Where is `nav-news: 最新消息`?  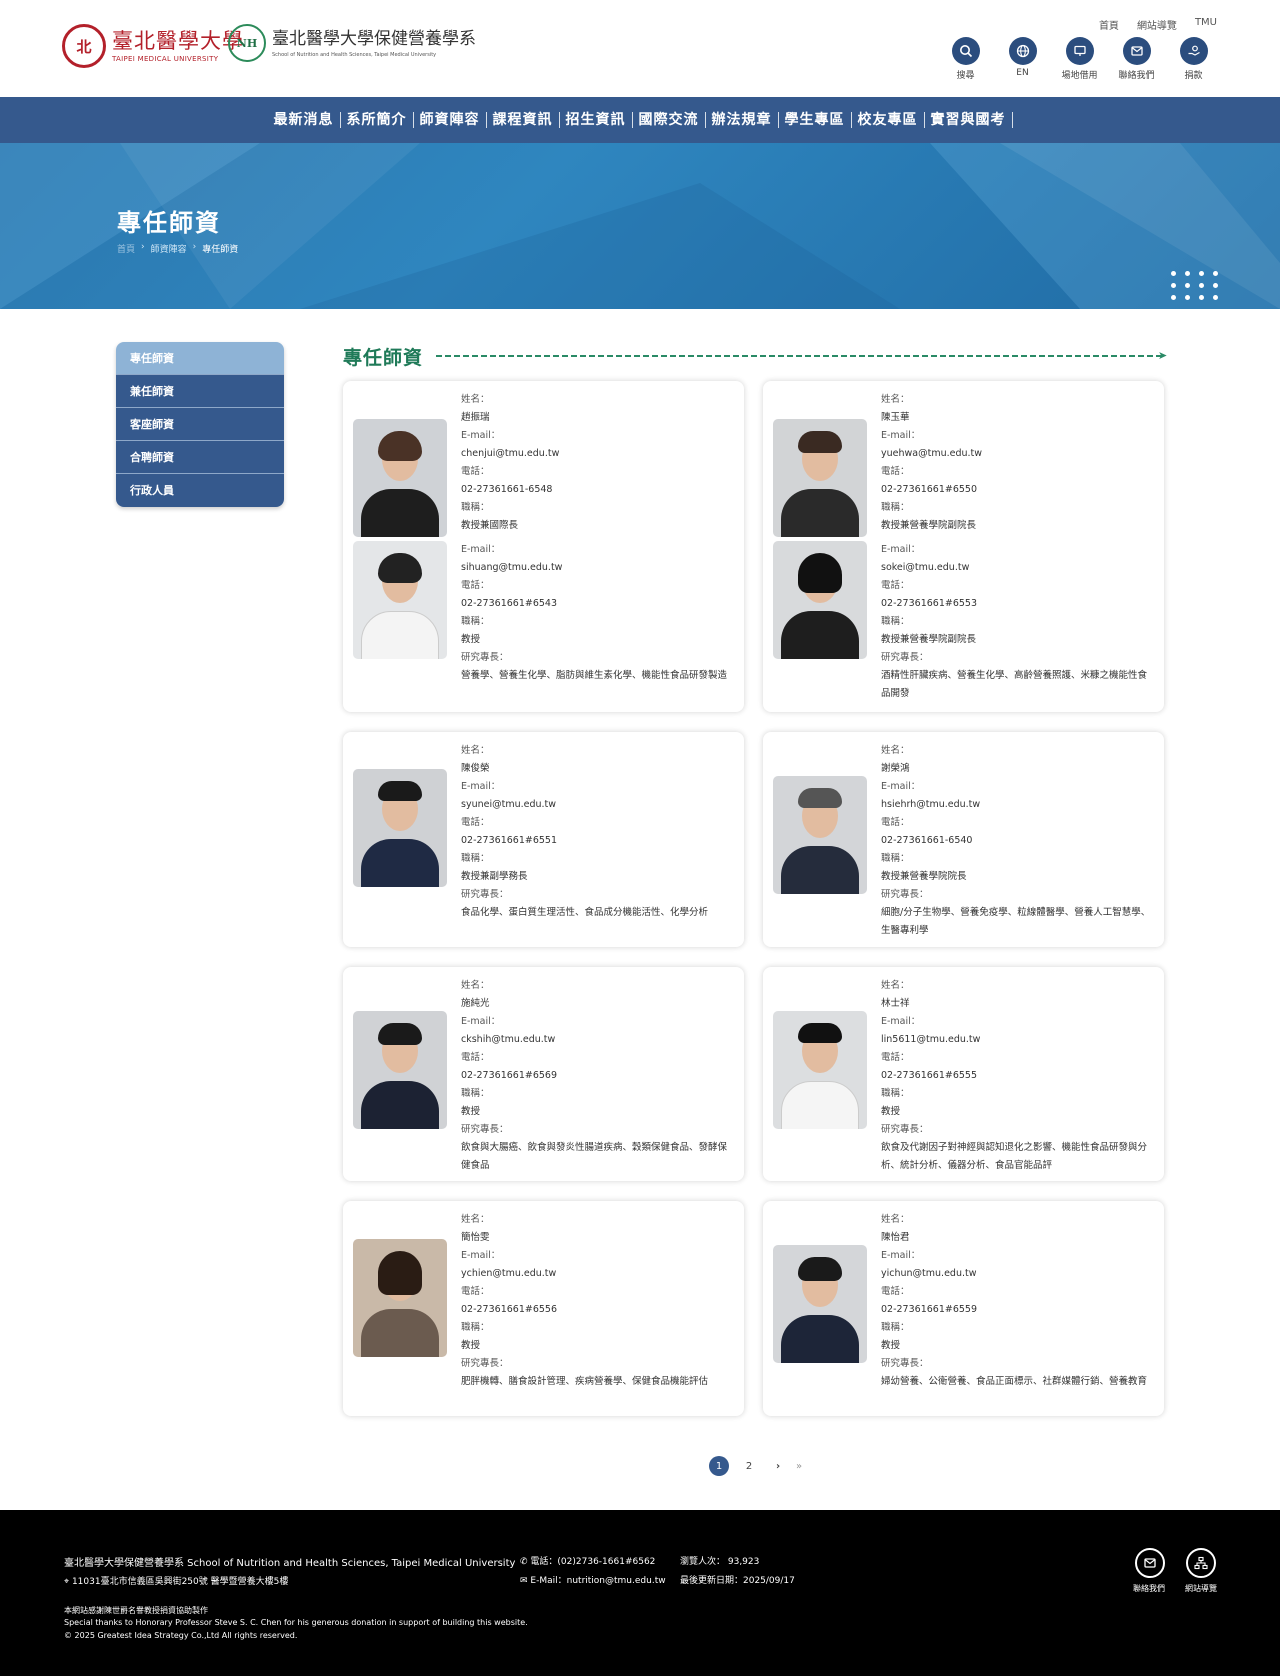
nav-news: 最新消息 is located at coordinates (304, 120).